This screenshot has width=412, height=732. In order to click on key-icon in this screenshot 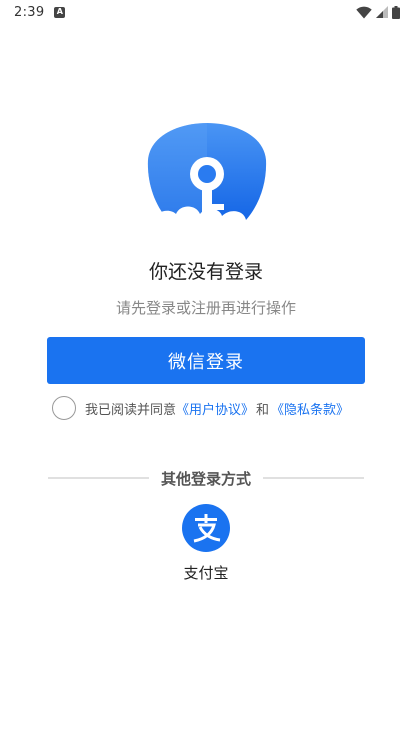, I will do `click(207, 178)`.